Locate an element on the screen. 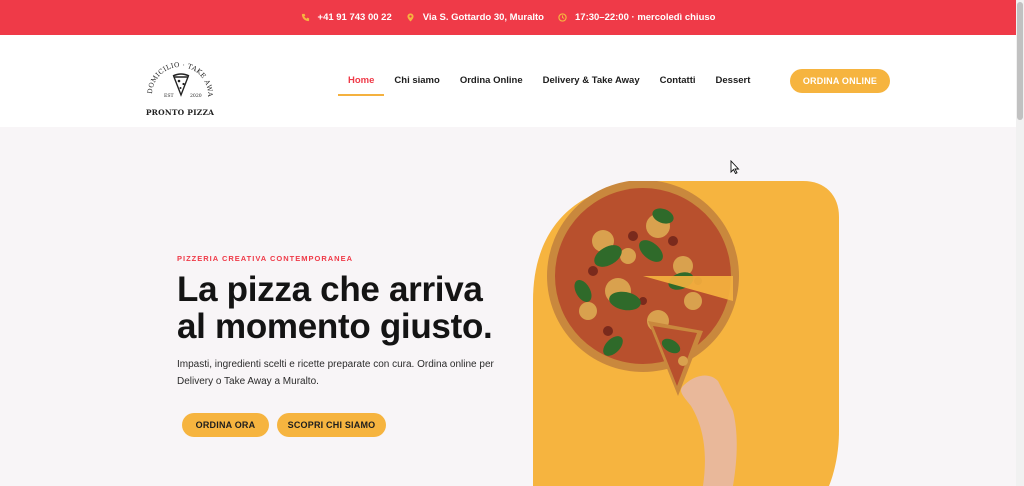 The image size is (1024, 486). logo-name: PRONTO PIZZA is located at coordinates (180, 112).